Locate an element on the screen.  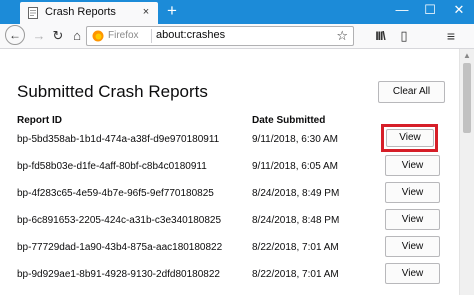
report-date: 8/24/2018, 8:48 PM is located at coordinates (296, 220).